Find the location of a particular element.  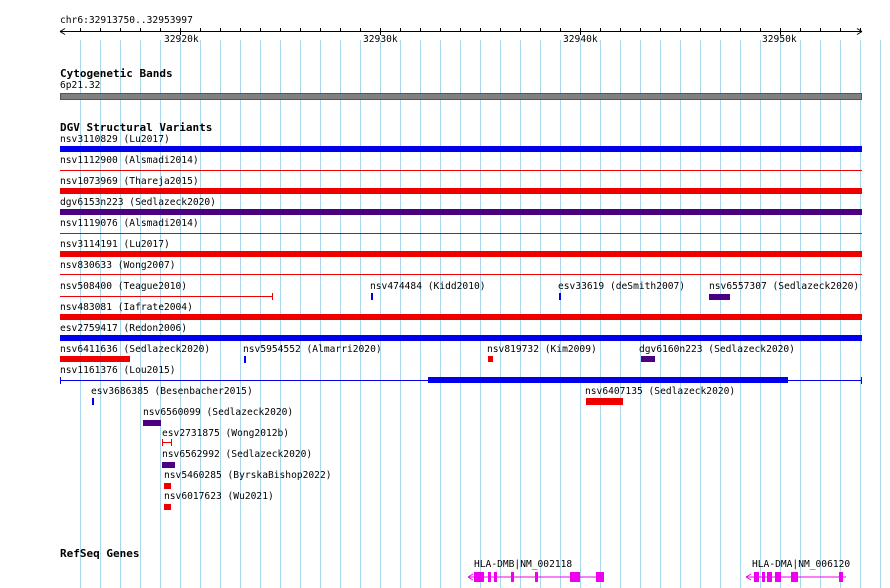

variant-label: dgv6153n223 (Sedlazeck2020) is located at coordinates (138, 203).